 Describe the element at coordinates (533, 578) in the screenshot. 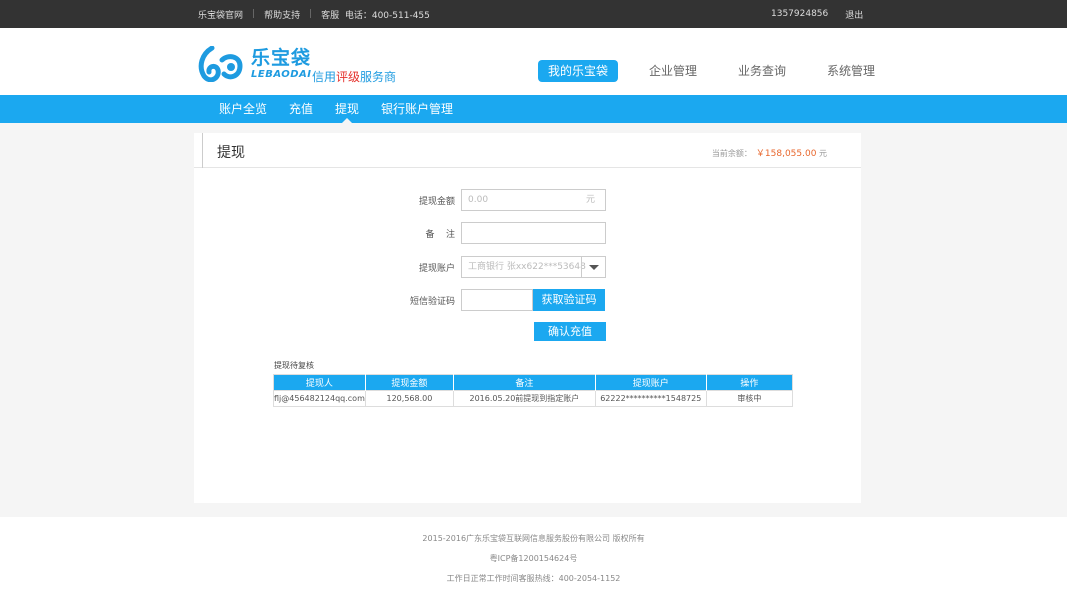

I see `footer-hotline: 工作日正常工作时间客服热线：400-2054-1152` at that location.